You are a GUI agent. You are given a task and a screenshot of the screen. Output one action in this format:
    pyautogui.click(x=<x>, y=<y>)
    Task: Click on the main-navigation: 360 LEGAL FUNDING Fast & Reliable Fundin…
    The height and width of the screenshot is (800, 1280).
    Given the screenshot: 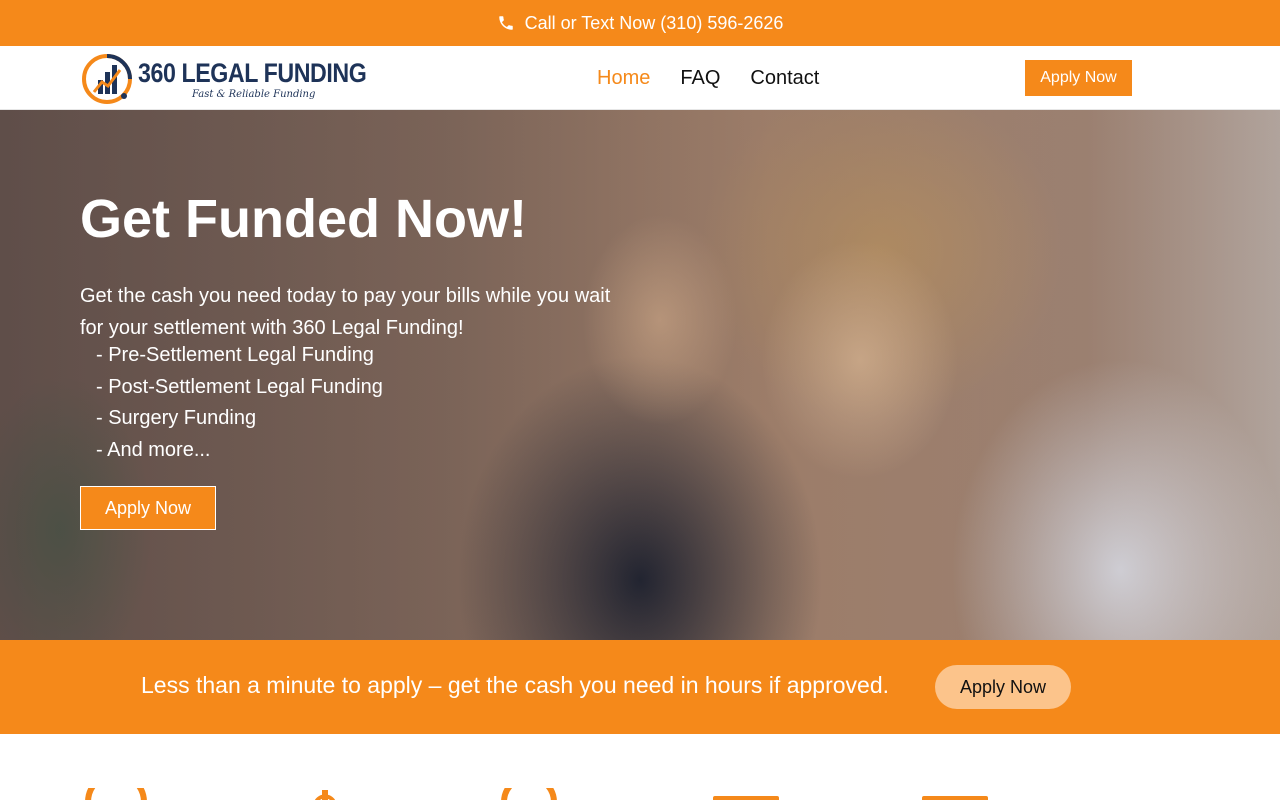 What is the action you would take?
    pyautogui.click(x=640, y=78)
    